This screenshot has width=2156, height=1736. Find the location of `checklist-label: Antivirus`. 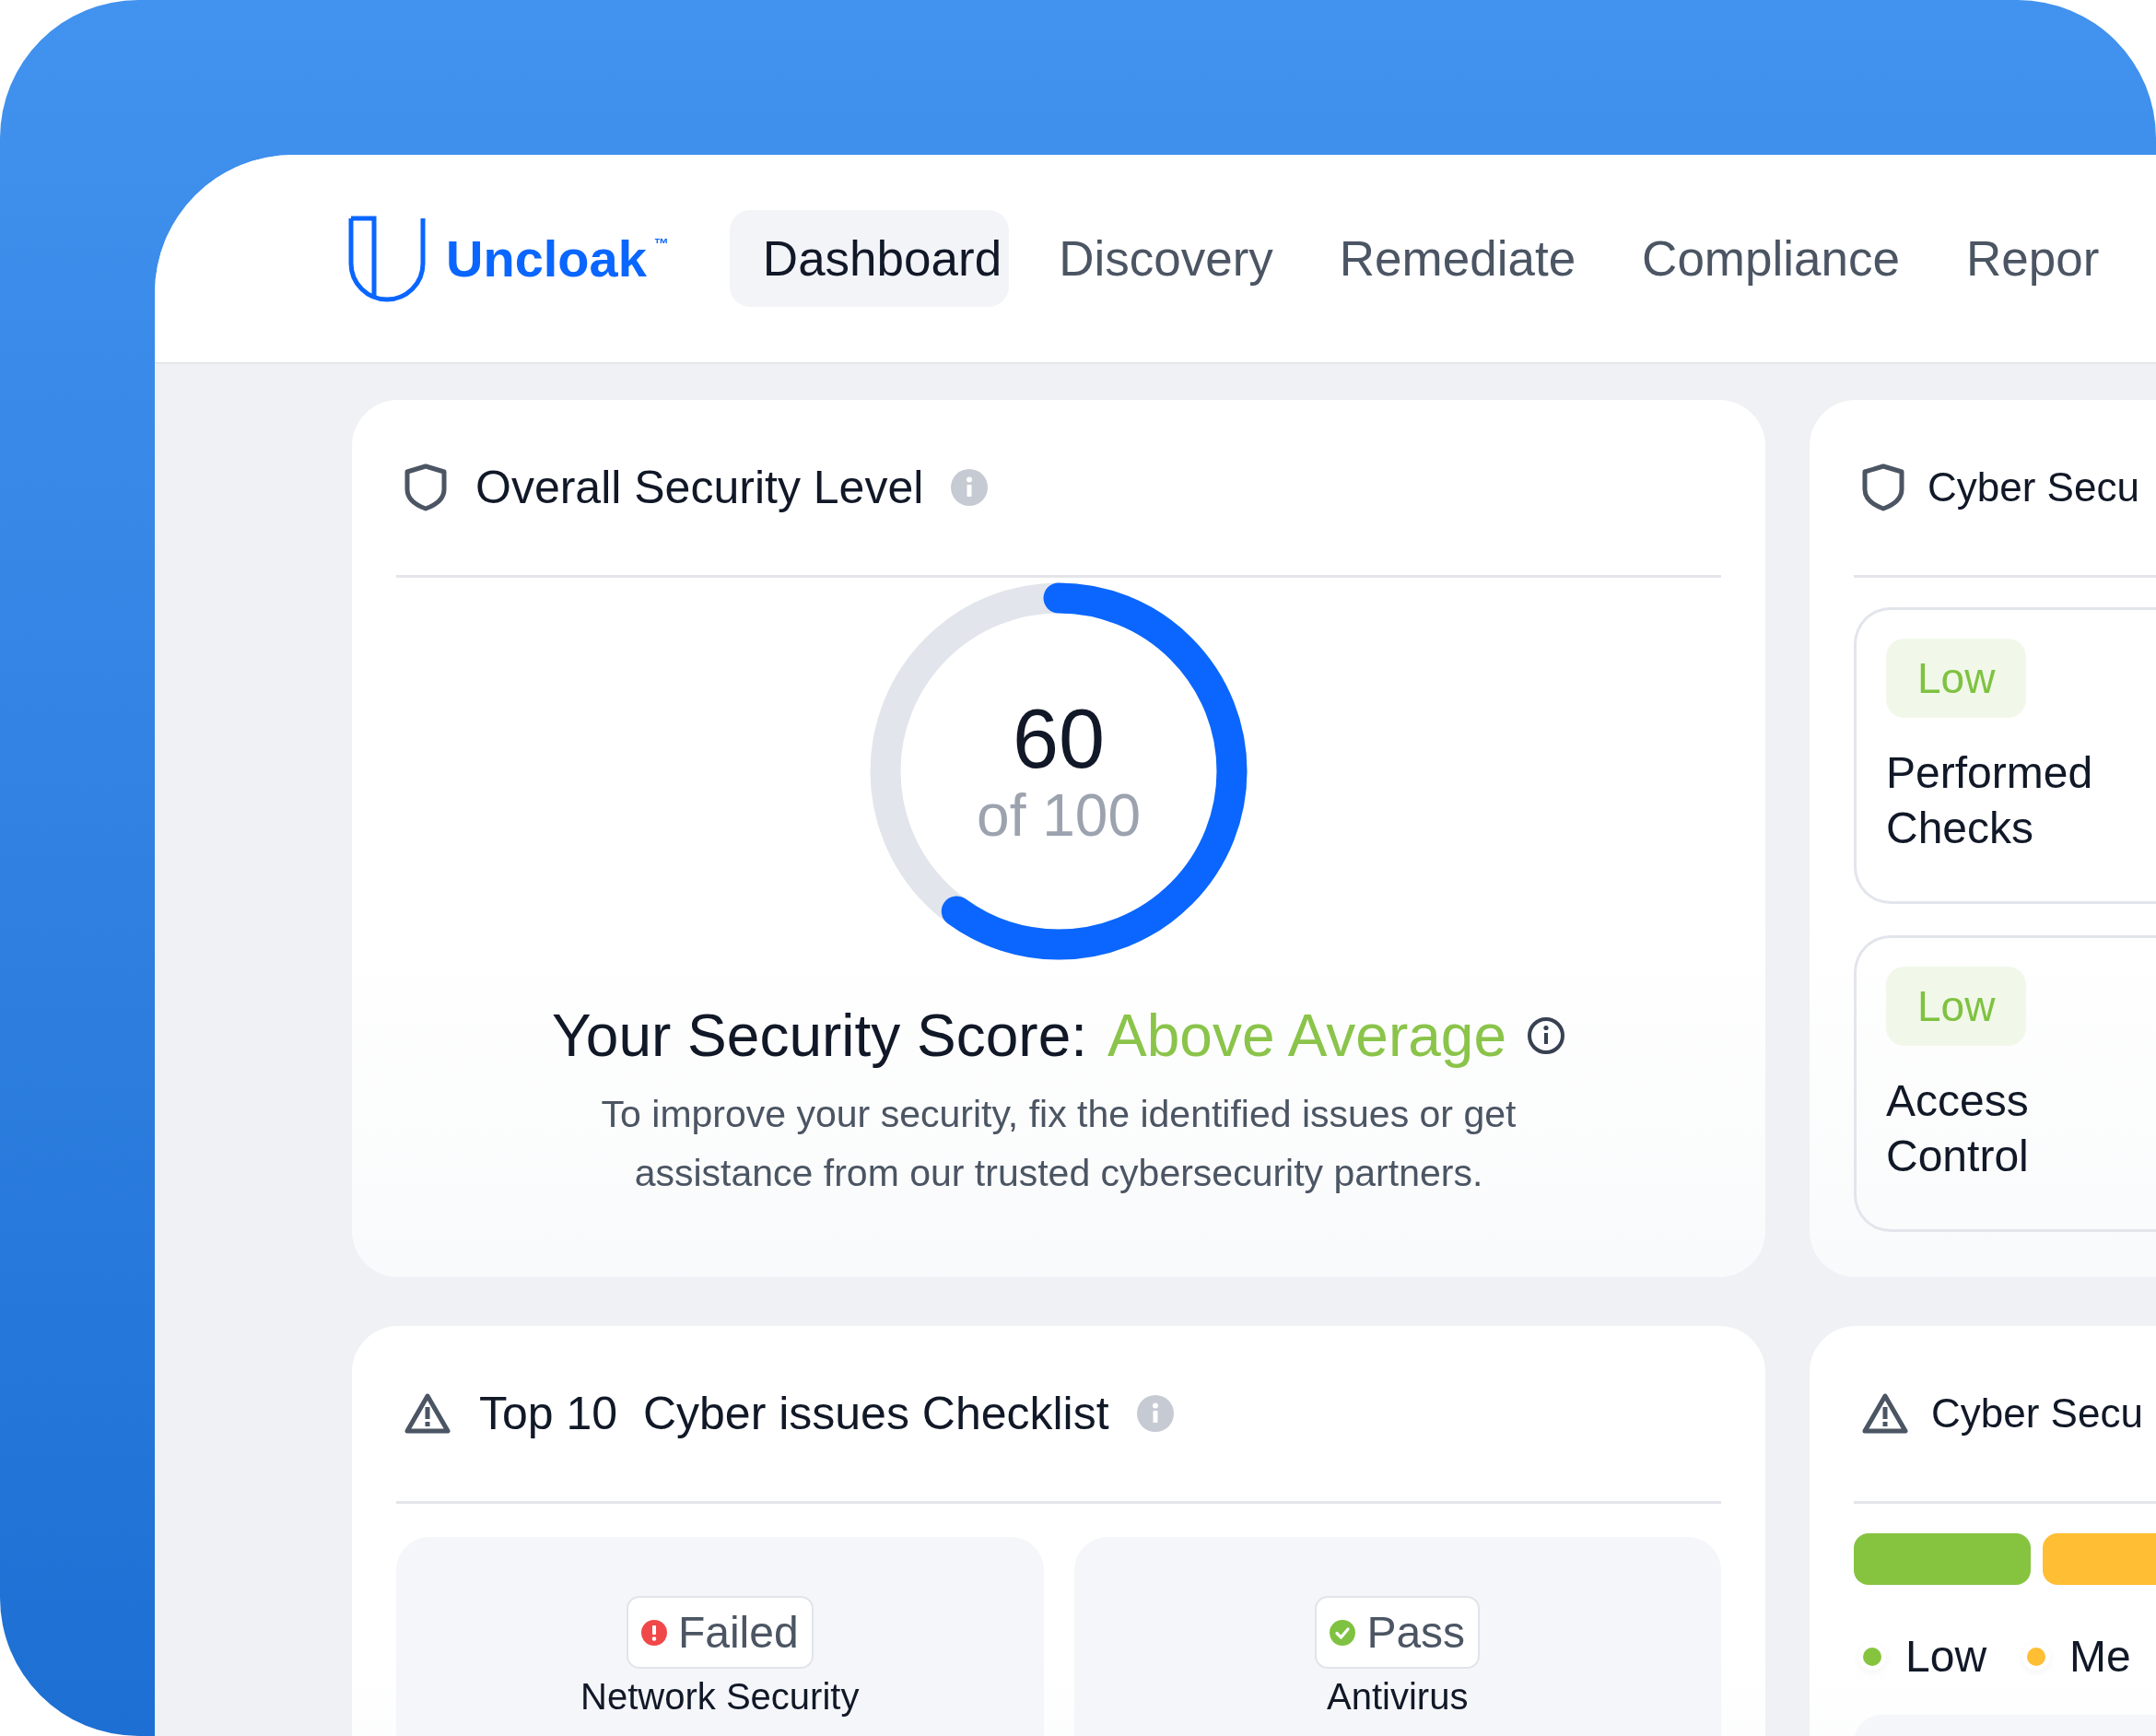

checklist-label: Antivirus is located at coordinates (1398, 1697).